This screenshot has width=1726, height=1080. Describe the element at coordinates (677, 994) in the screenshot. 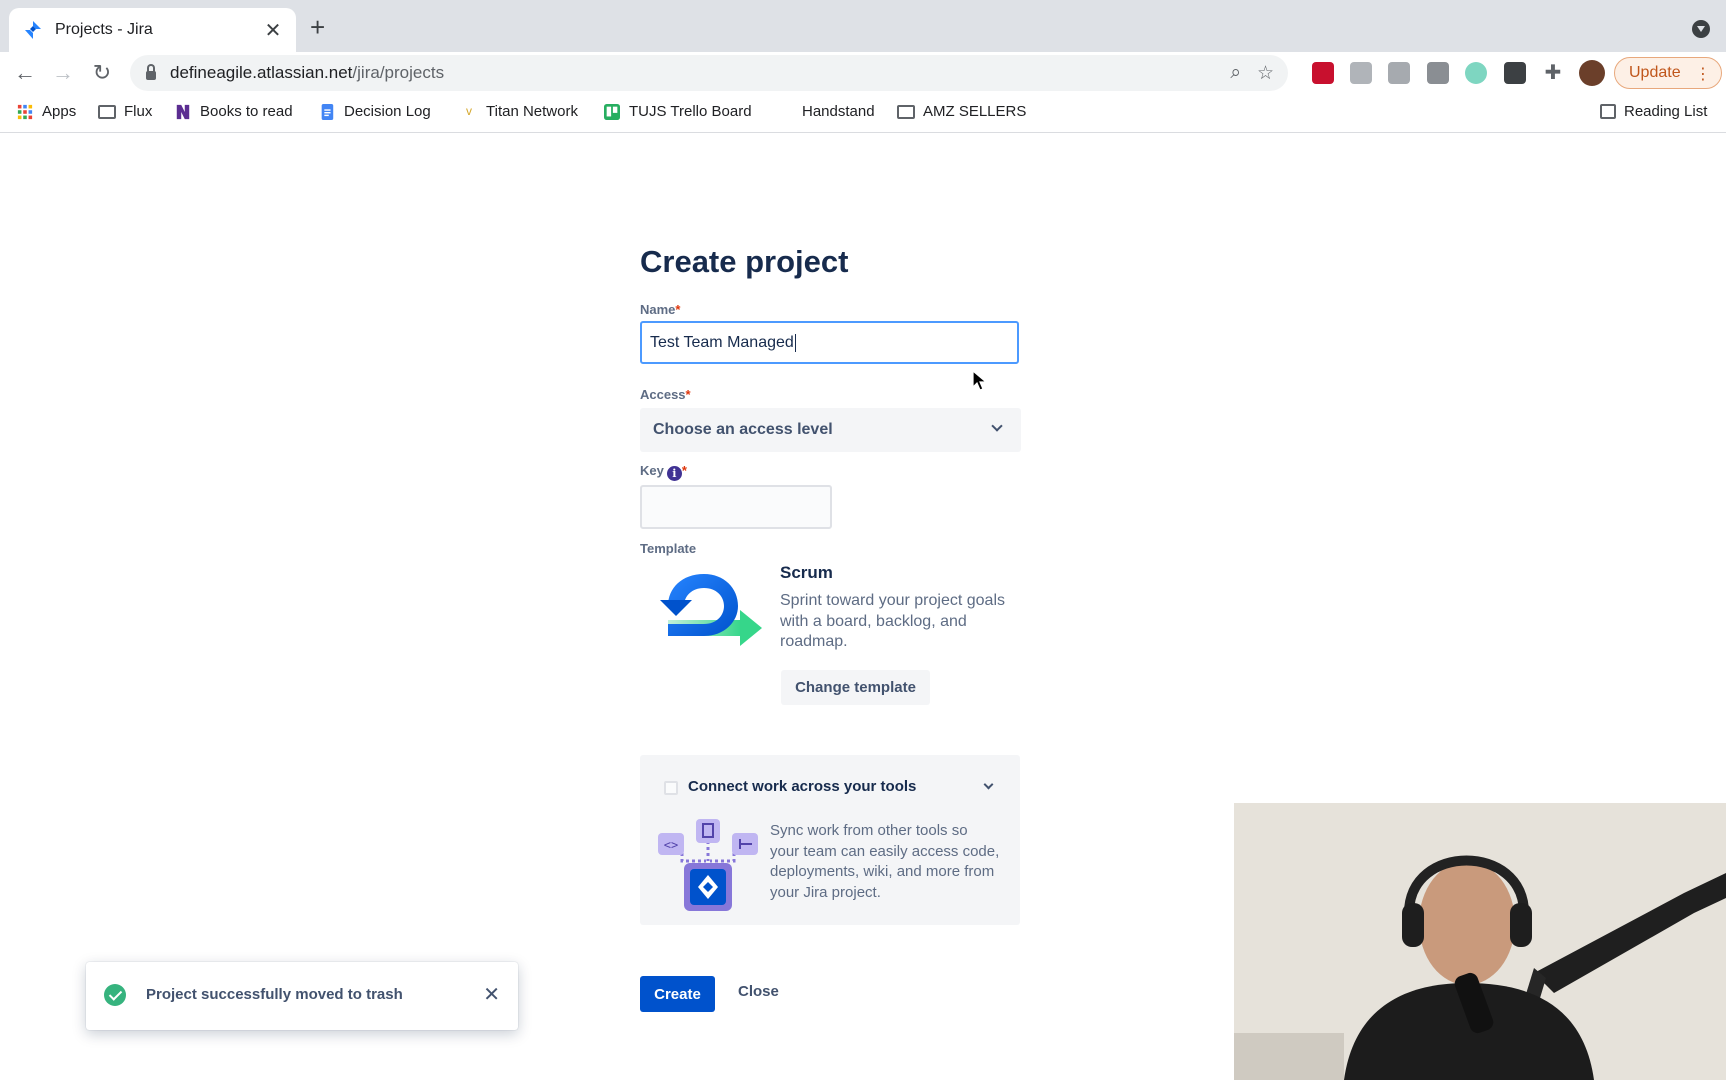

I see `create-button: Create` at that location.